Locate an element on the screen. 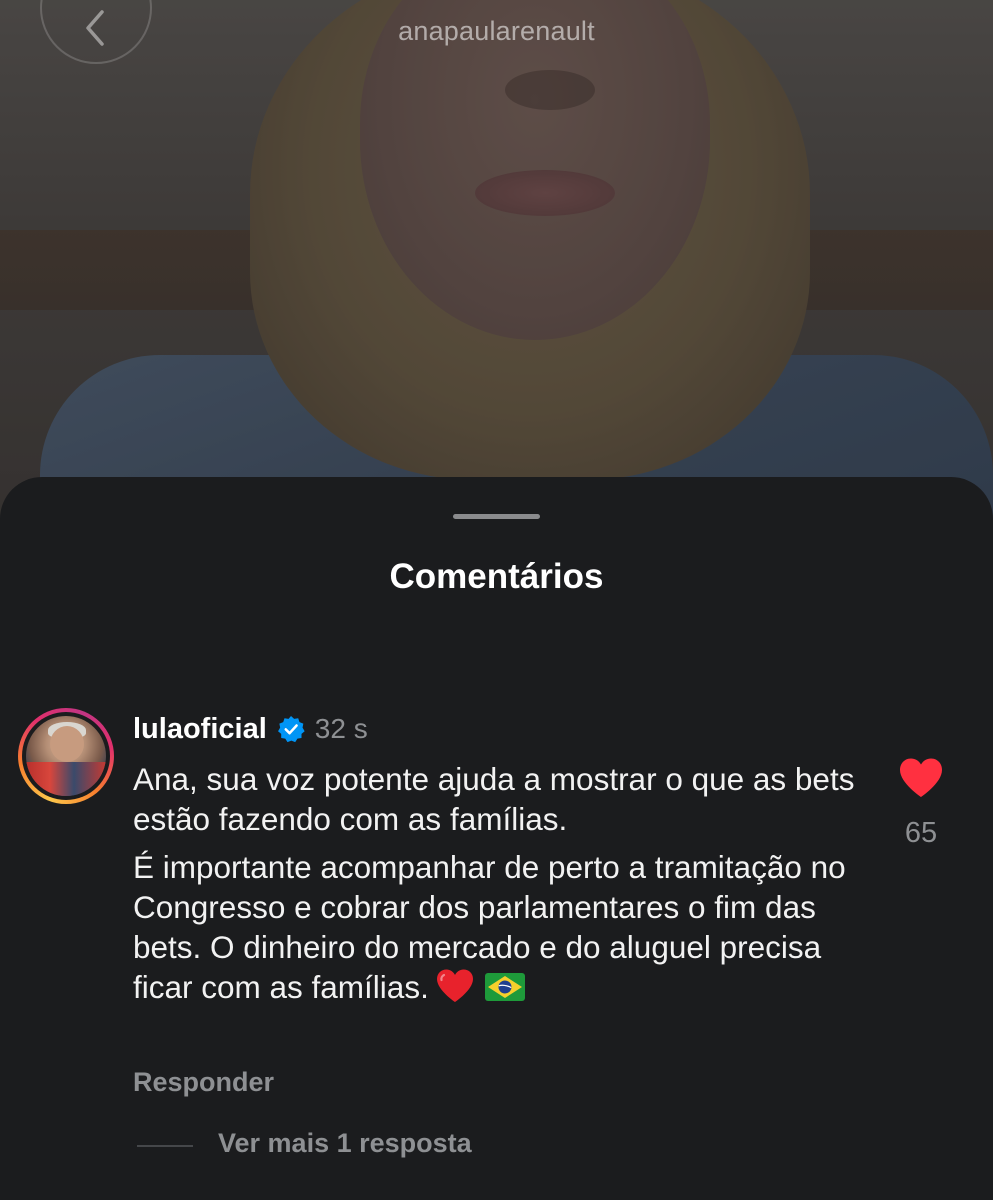 The image size is (993, 1200). sheet-grabber is located at coordinates (496, 516).